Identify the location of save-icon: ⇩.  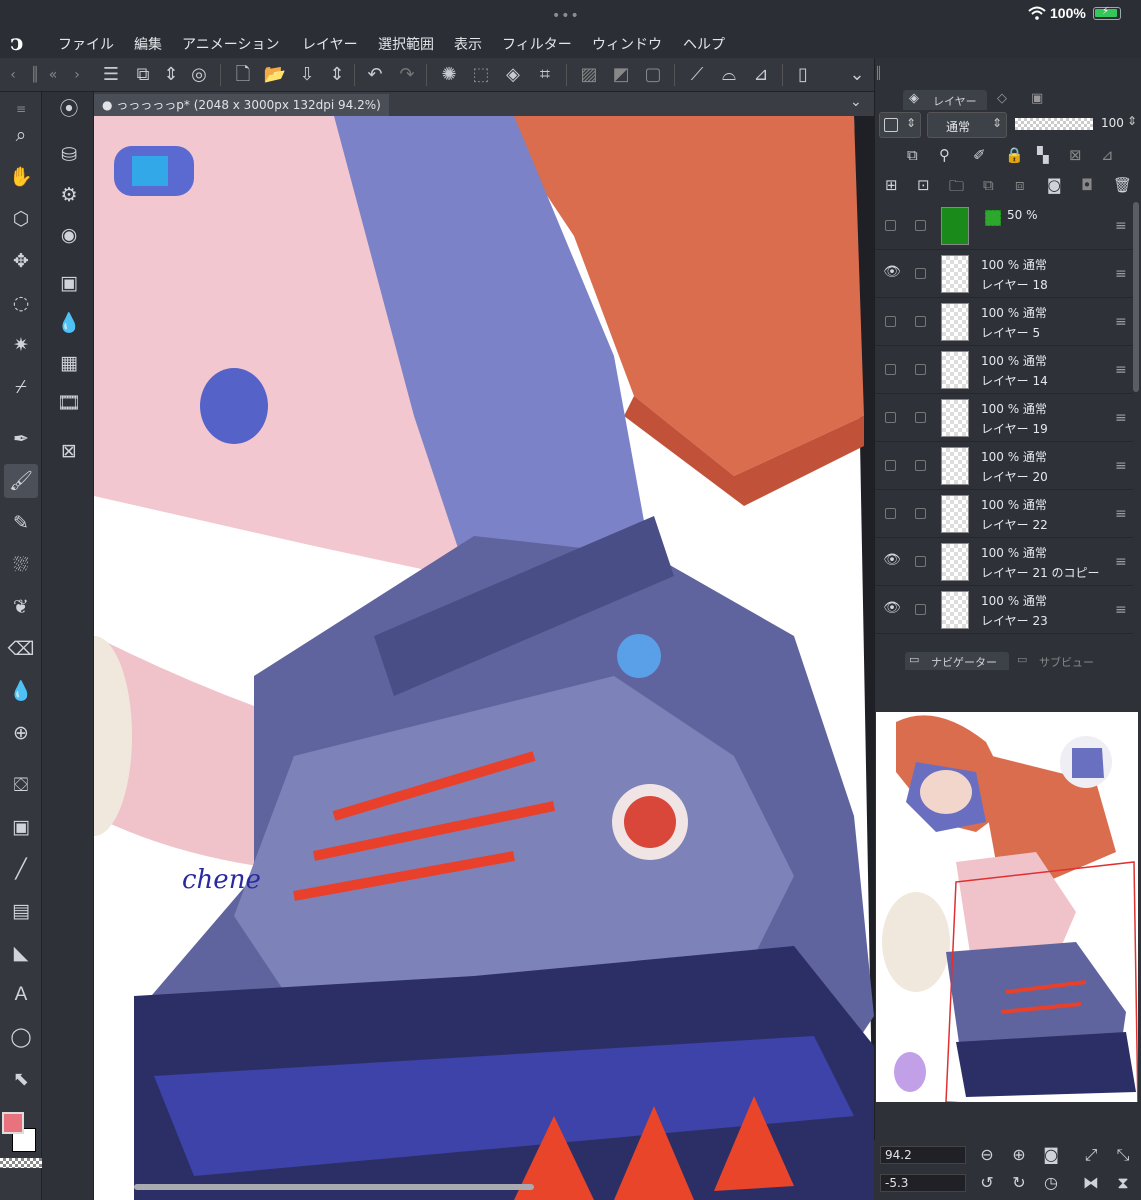
(307, 75).